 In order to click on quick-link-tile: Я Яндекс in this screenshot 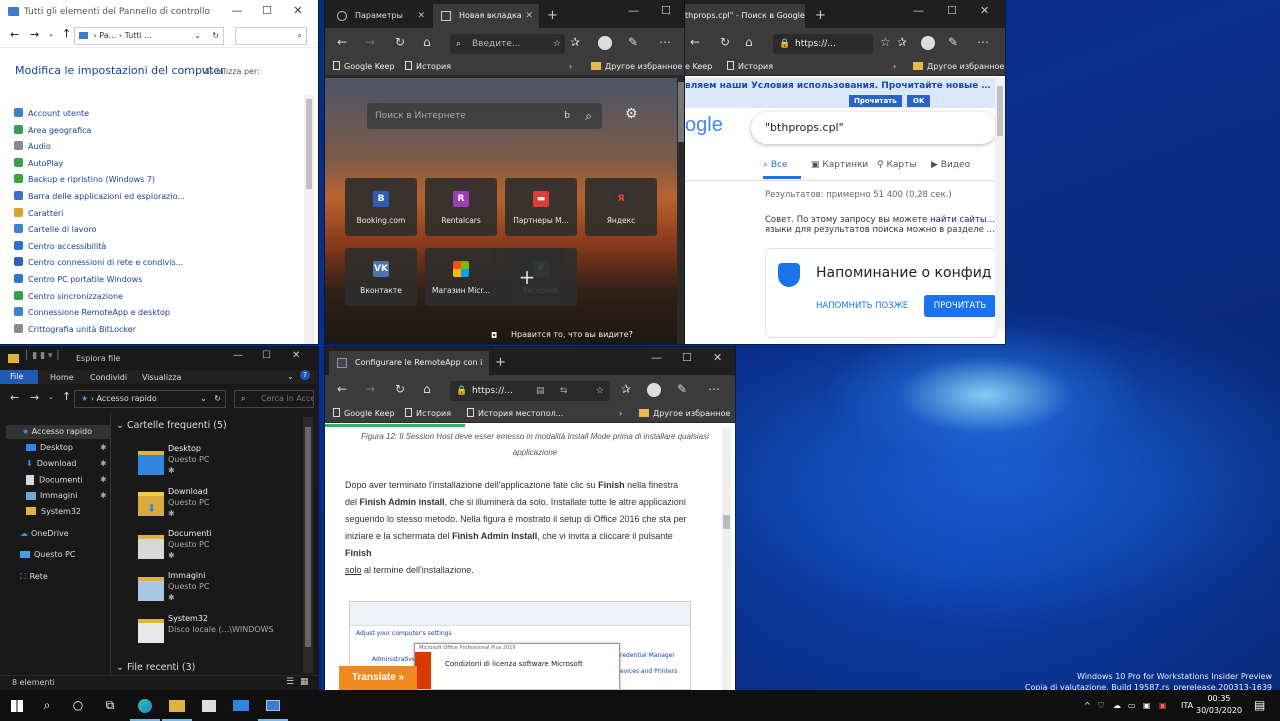, I will do `click(621, 207)`.